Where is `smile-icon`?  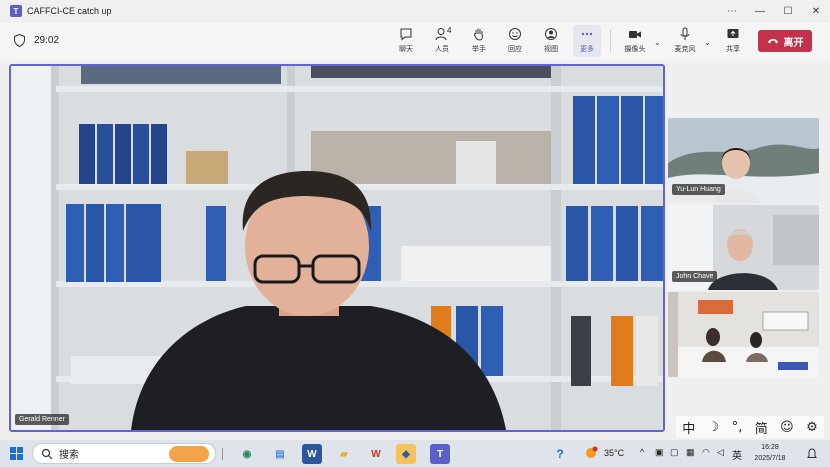
smile-icon is located at coordinates (515, 34).